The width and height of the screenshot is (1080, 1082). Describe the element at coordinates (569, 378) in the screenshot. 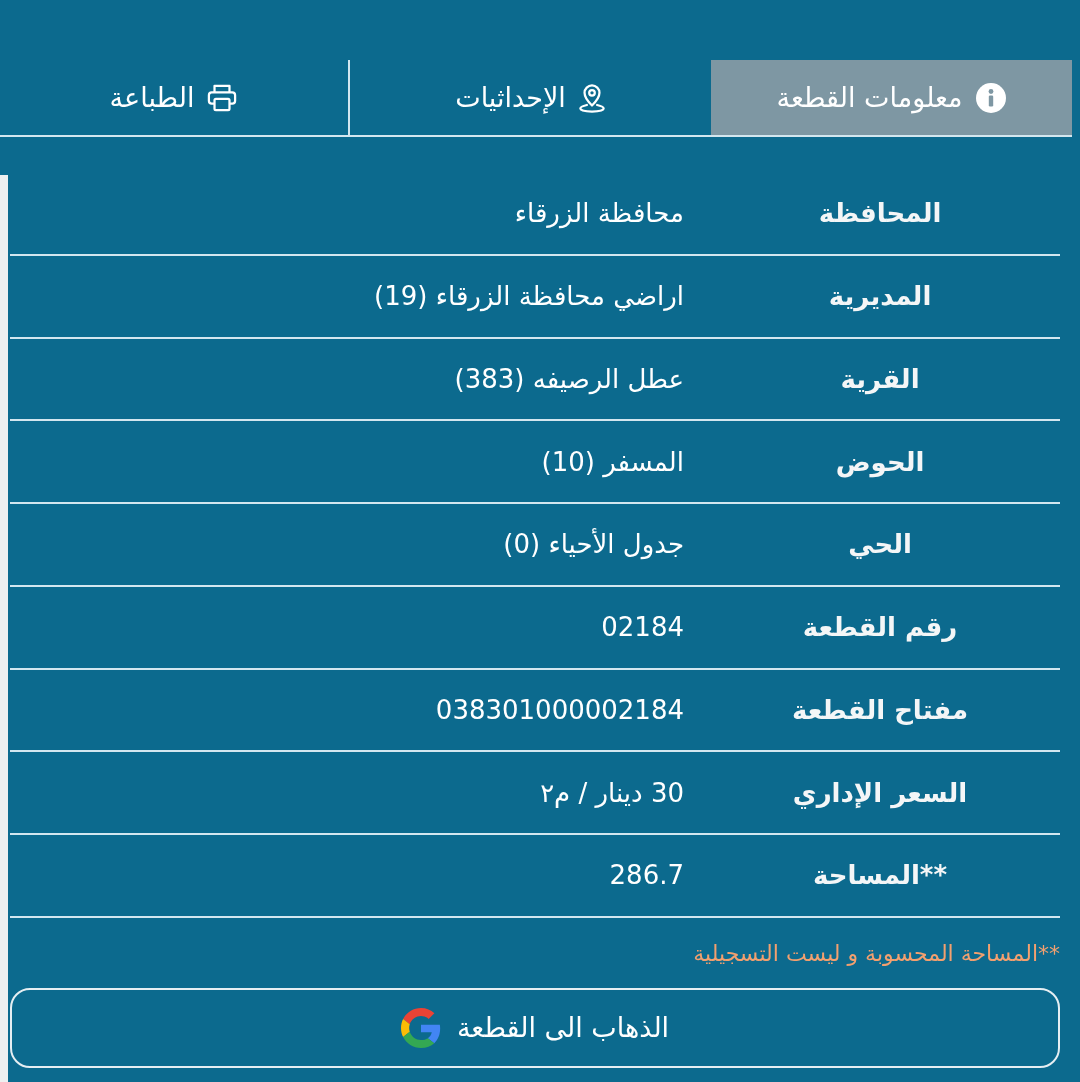

I see `row-value: عطل الرصيفه (383)` at that location.